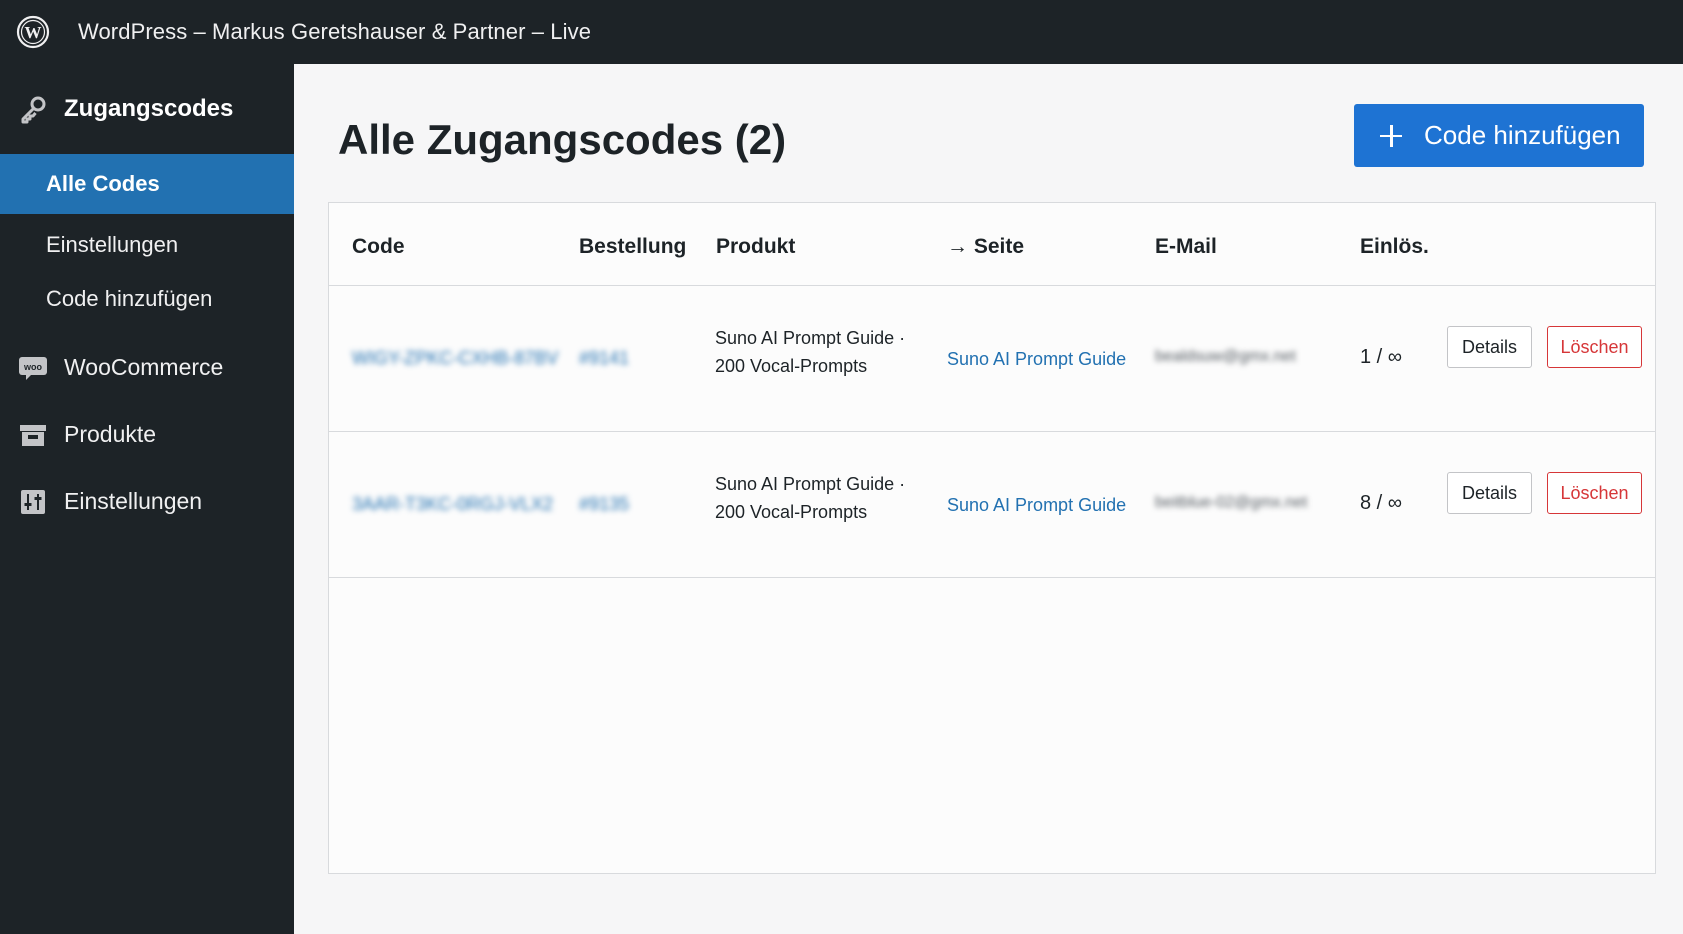  Describe the element at coordinates (147, 245) in the screenshot. I see `sidebar-subitem-einstellungen: Einstellungen` at that location.